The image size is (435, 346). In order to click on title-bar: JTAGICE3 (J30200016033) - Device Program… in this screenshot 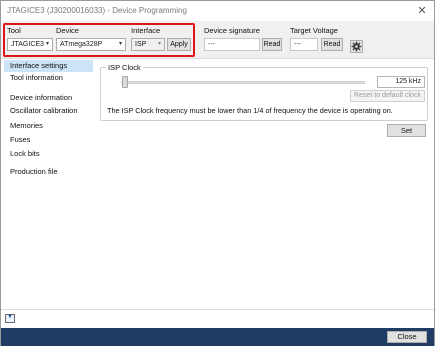, I will do `click(217, 11)`.